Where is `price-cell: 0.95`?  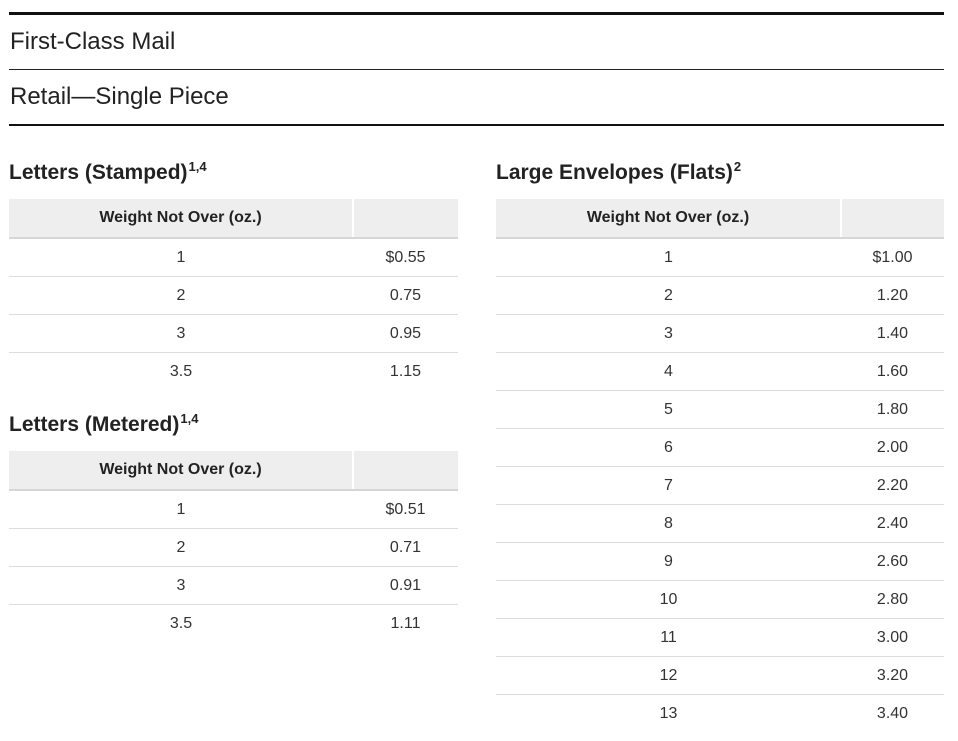
price-cell: 0.95 is located at coordinates (405, 333).